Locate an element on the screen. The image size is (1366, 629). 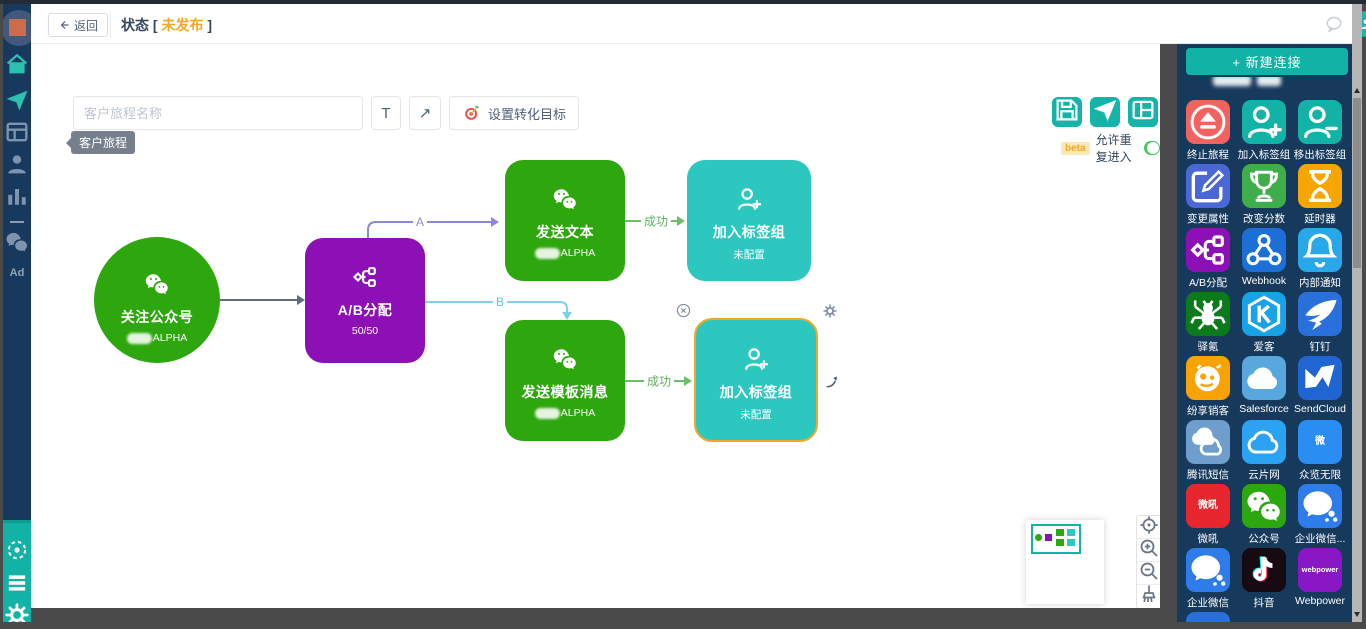
node-send-template: 发送模板消息 ALPHA is located at coordinates (565, 380).